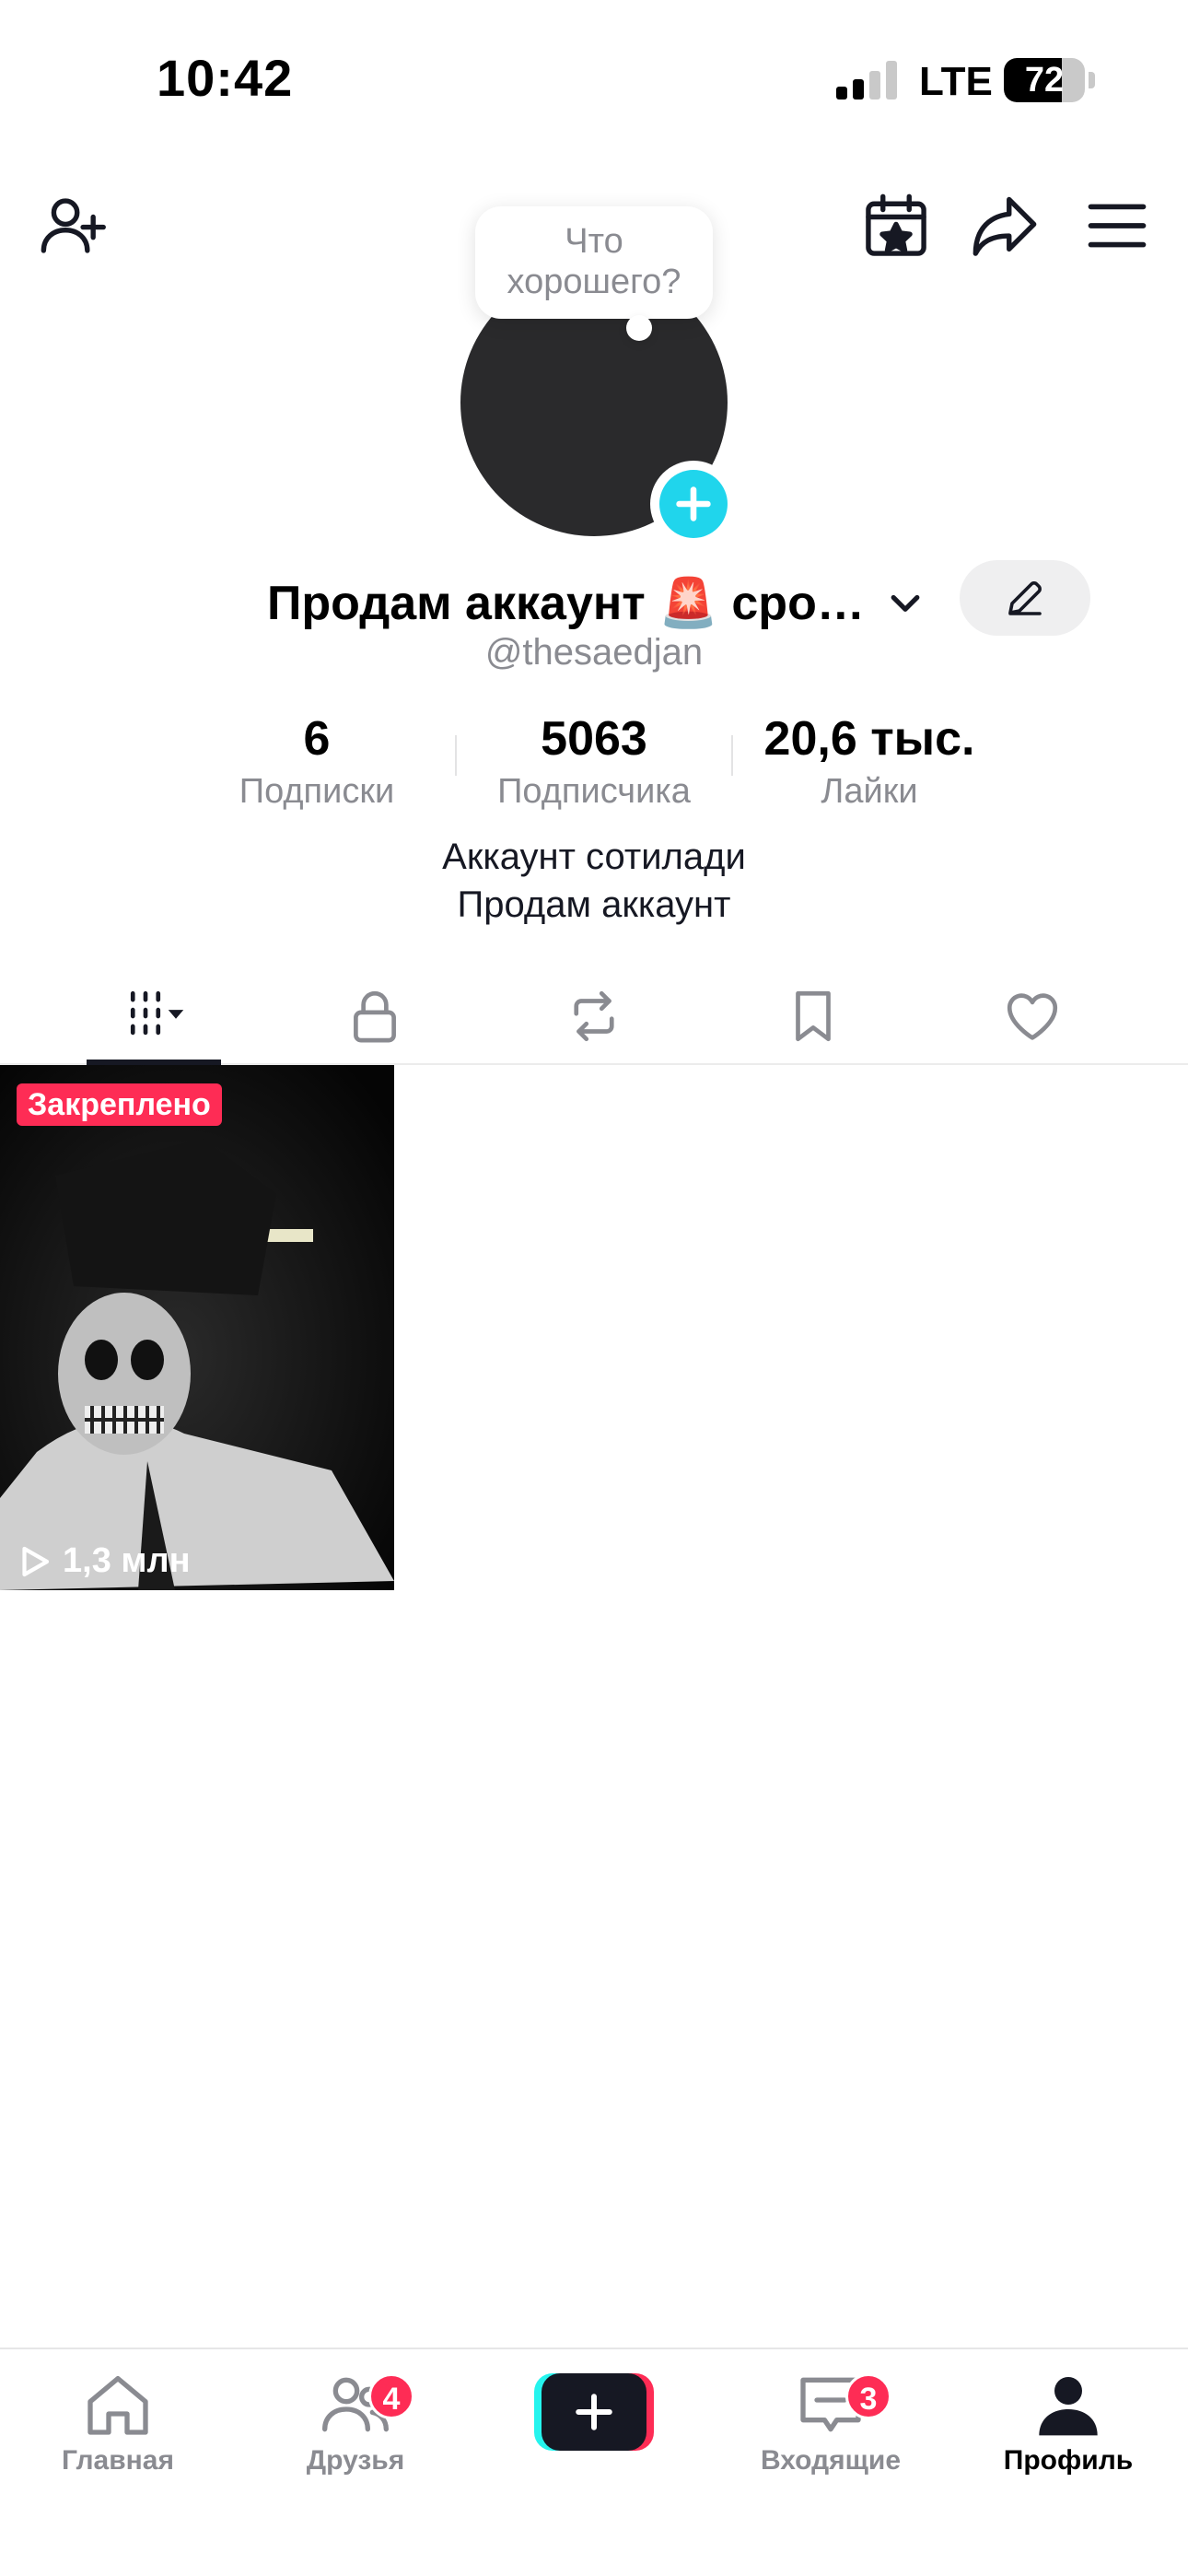  Describe the element at coordinates (1004, 225) in the screenshot. I see `share-icon` at that location.